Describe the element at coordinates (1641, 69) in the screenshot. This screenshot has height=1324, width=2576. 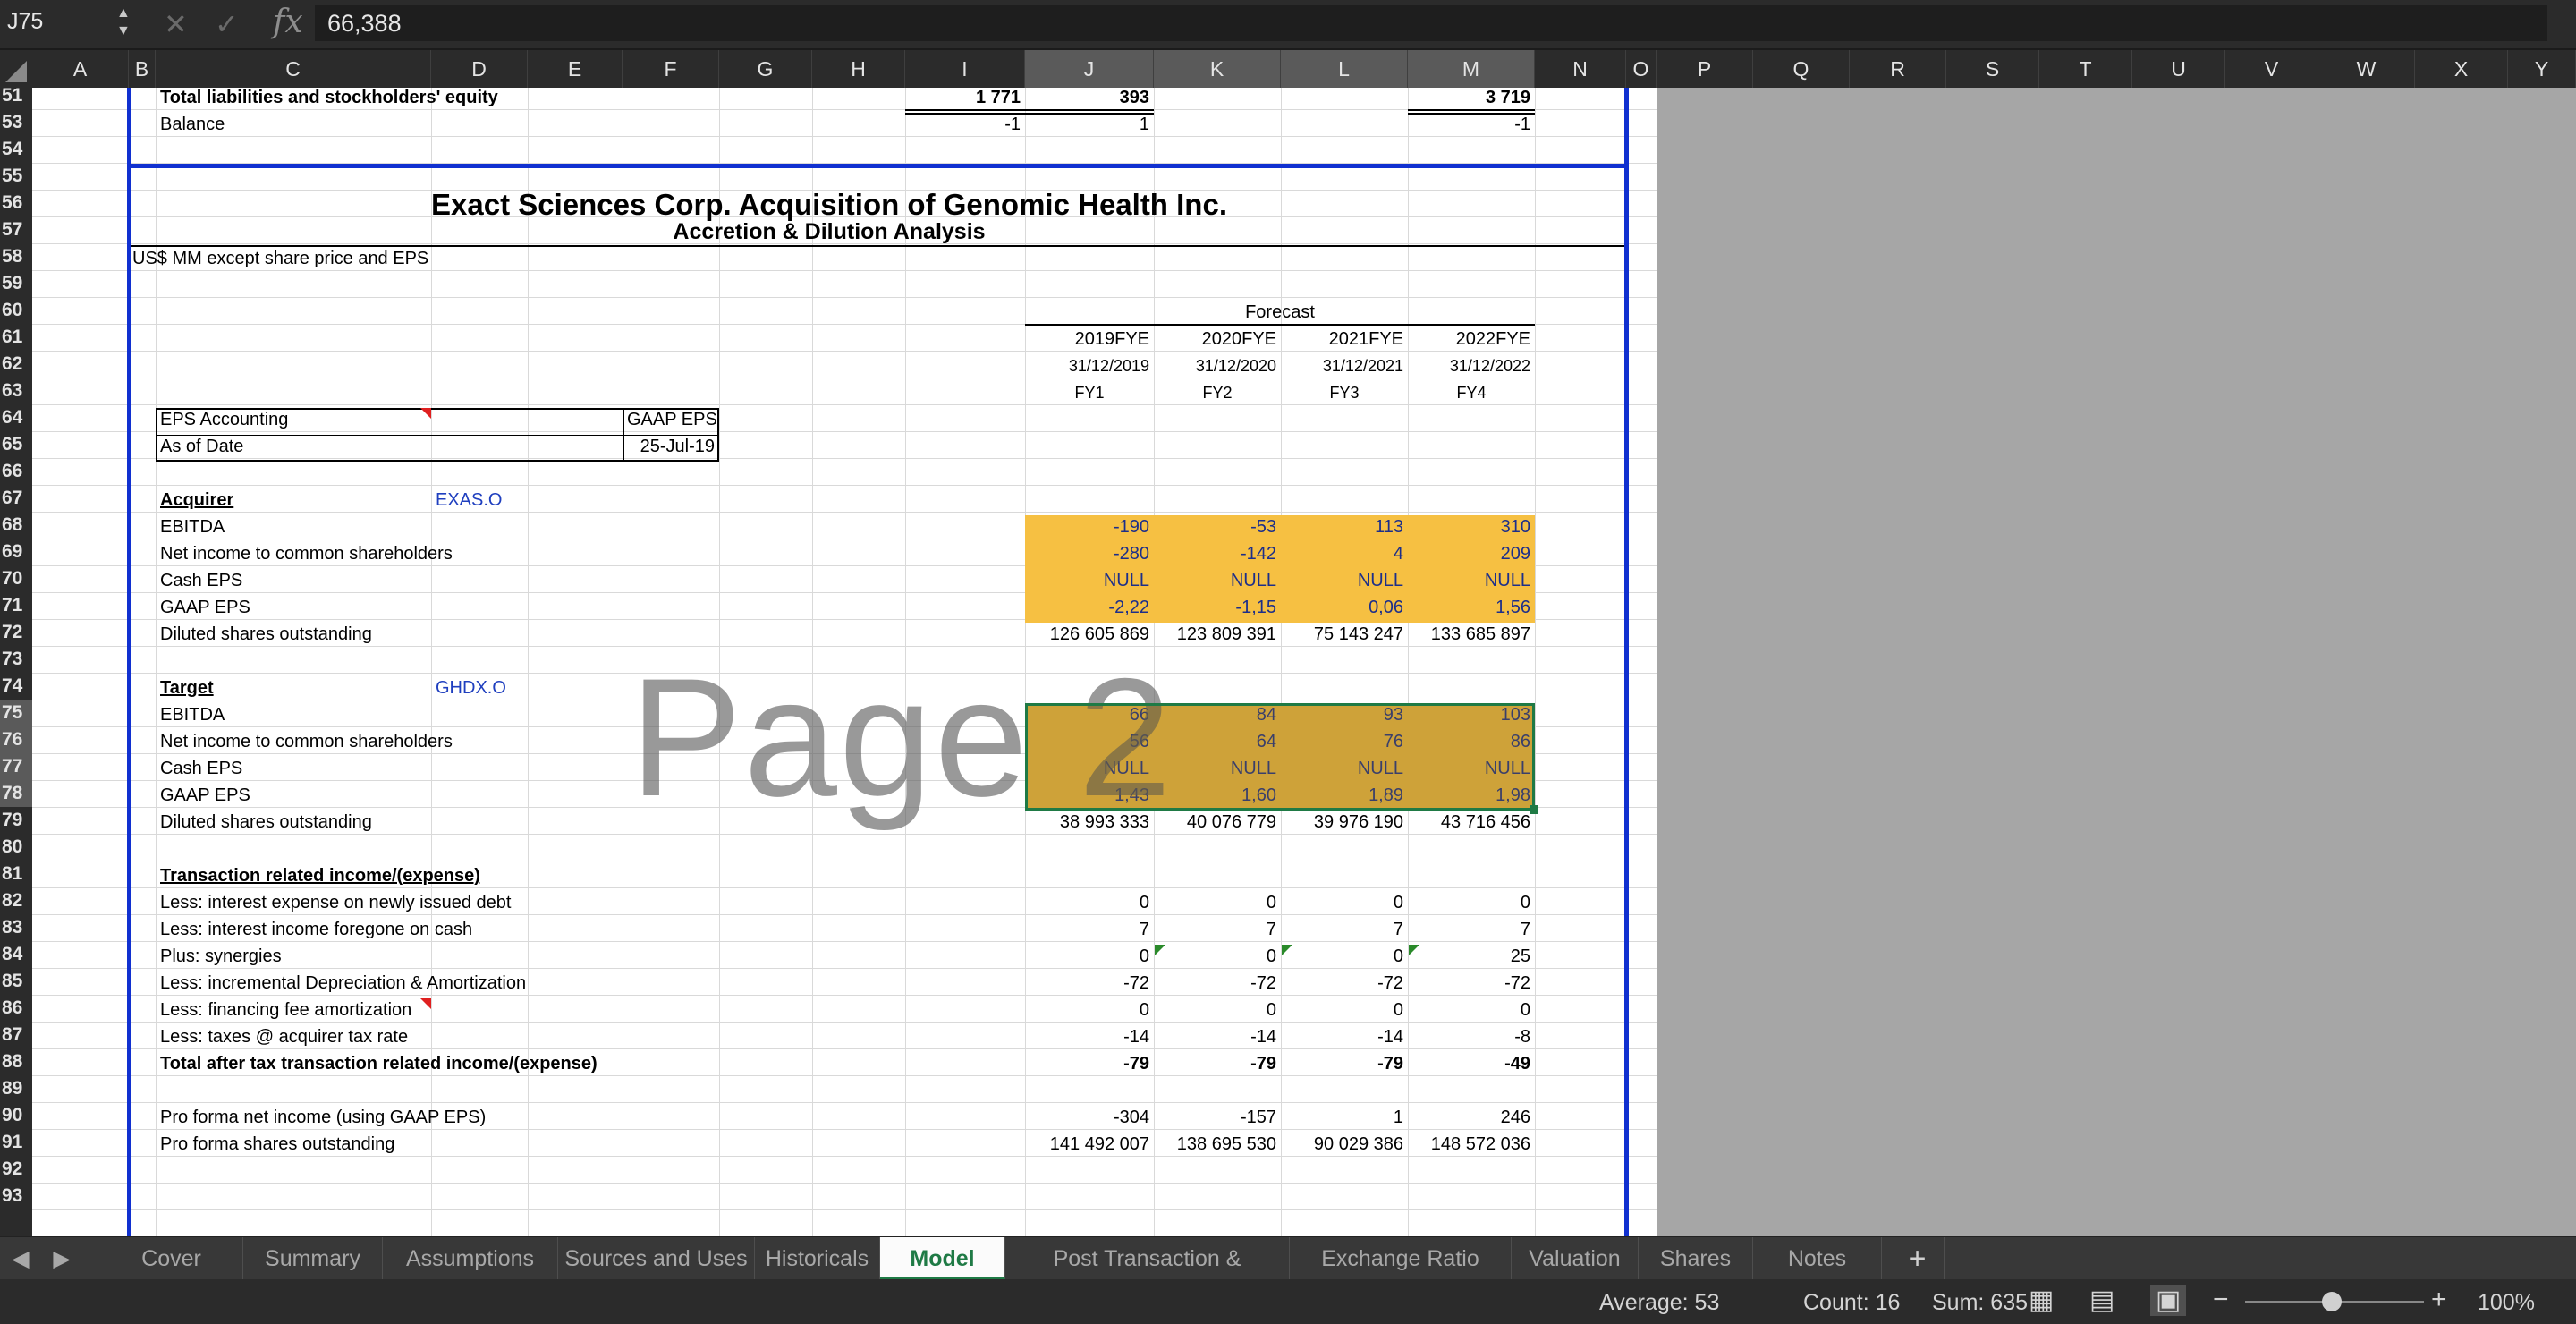
I see `column-header-o: O` at that location.